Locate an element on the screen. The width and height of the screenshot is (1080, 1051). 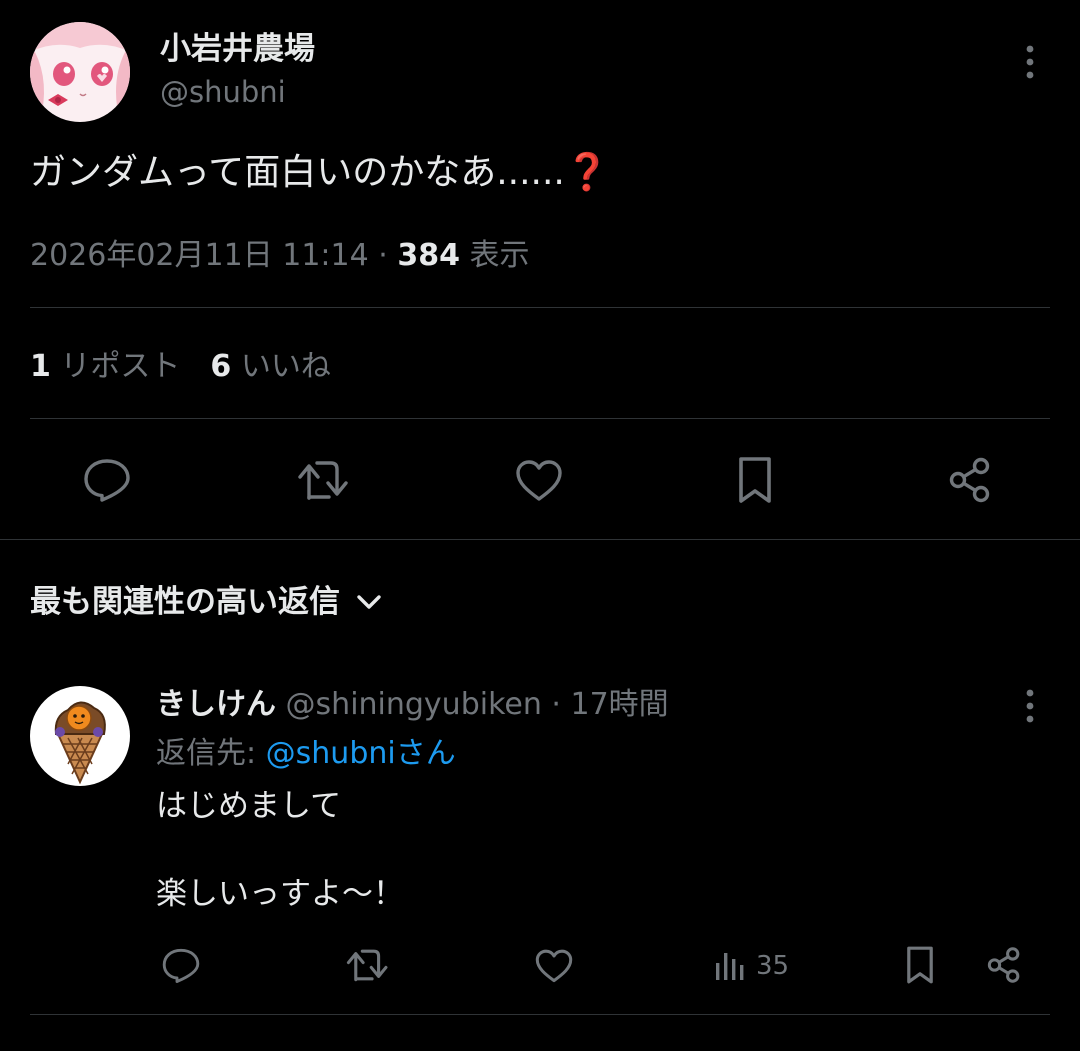
reply-time: 17時間 is located at coordinates (620, 704).